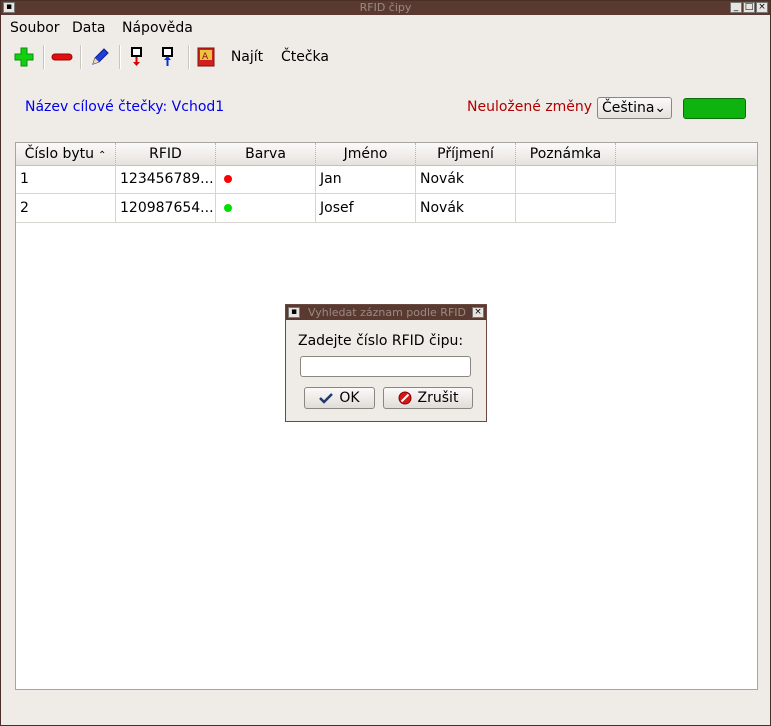 This screenshot has width=771, height=726. Describe the element at coordinates (714, 108) in the screenshot. I see `status-indicator-button` at that location.